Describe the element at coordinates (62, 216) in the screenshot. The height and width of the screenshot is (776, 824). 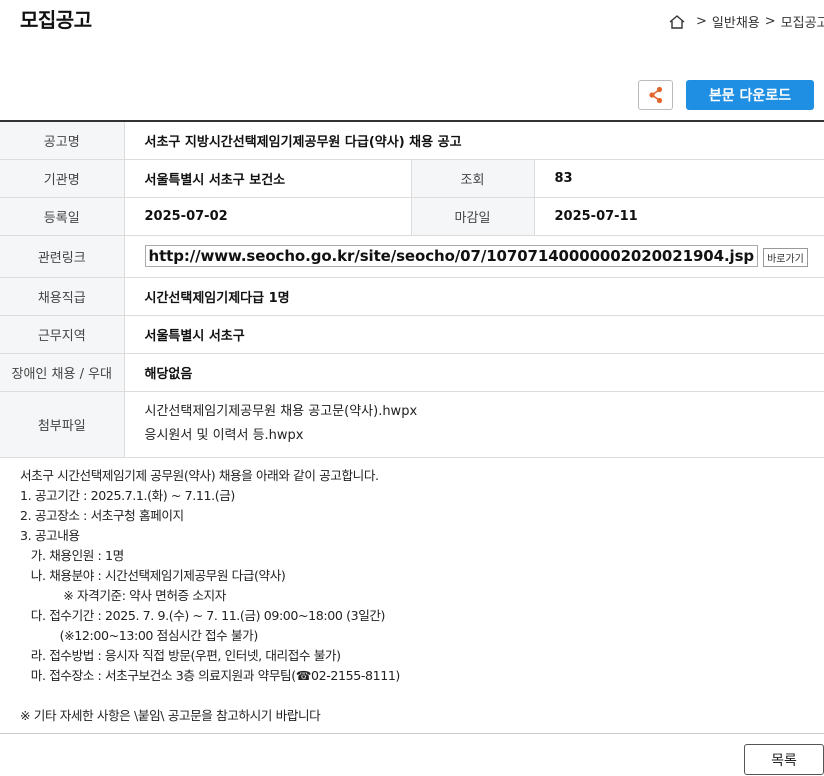
I see `reg-date-label: 등록일` at that location.